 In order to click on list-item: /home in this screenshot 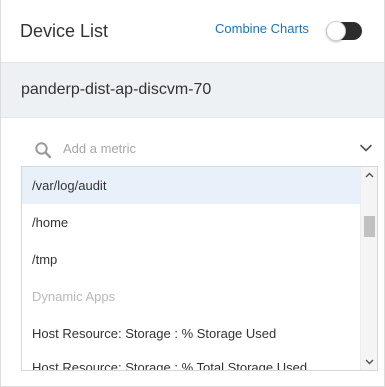, I will do `click(191, 222)`.